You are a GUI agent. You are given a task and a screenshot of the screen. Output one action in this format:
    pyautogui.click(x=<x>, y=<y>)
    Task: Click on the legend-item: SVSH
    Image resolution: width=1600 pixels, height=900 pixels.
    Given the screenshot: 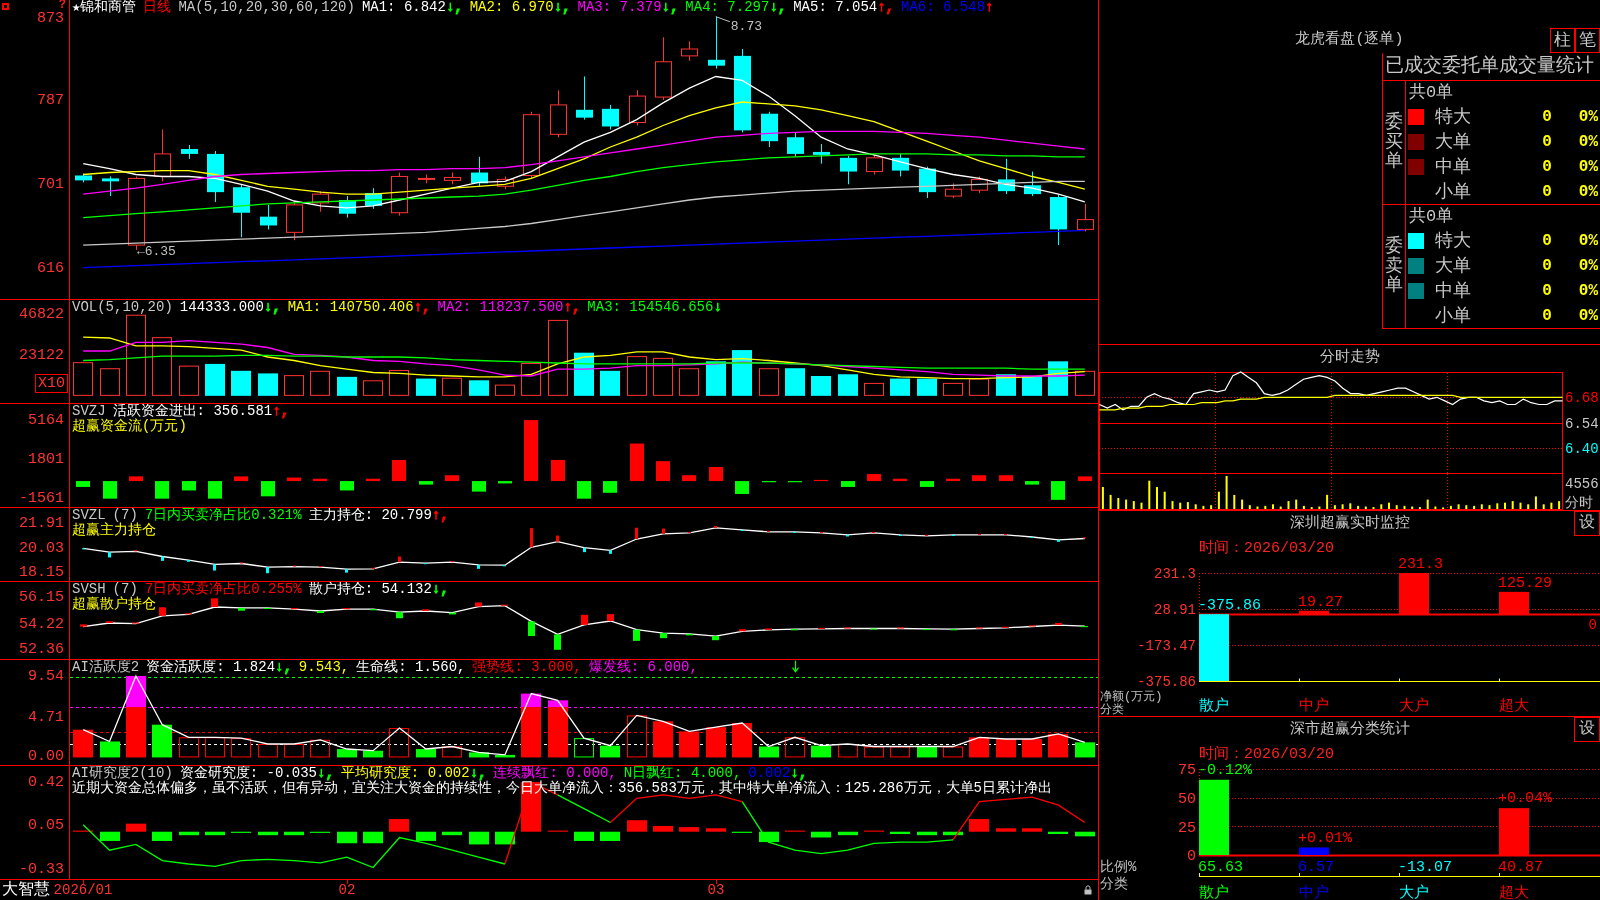 What is the action you would take?
    pyautogui.click(x=89, y=589)
    